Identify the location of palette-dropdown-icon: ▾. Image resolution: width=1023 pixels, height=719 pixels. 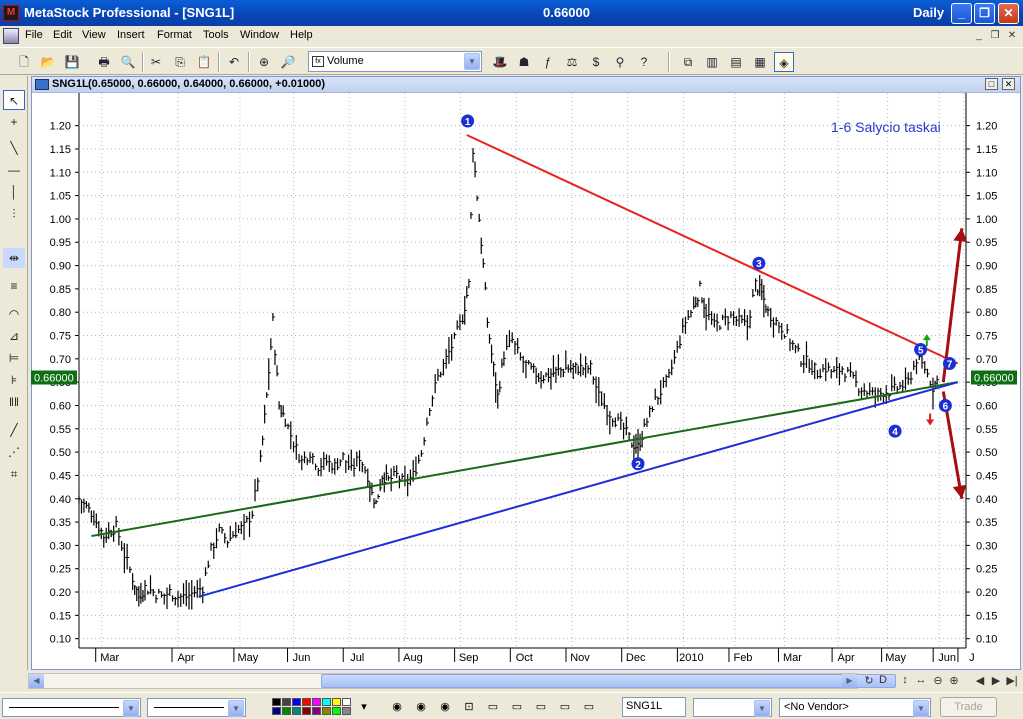
(364, 707).